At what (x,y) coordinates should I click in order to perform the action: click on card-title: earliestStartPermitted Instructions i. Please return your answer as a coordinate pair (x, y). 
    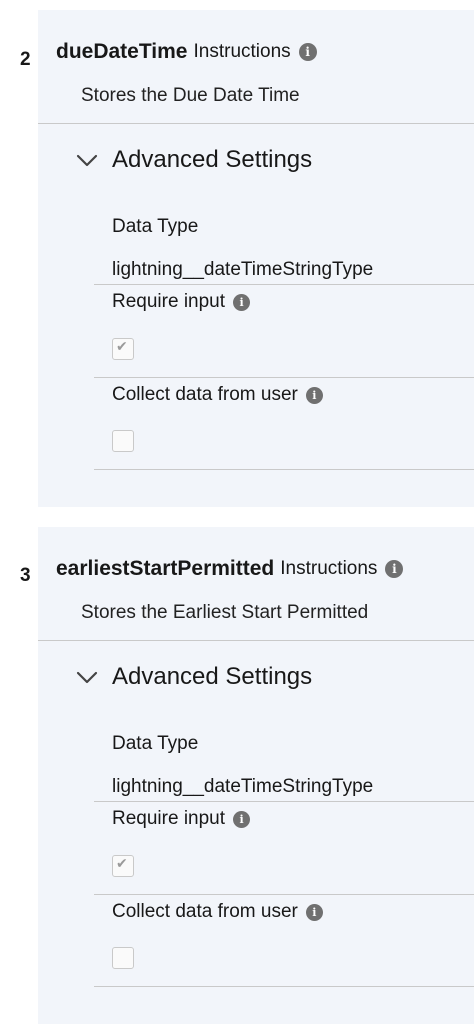
    Looking at the image, I should click on (230, 569).